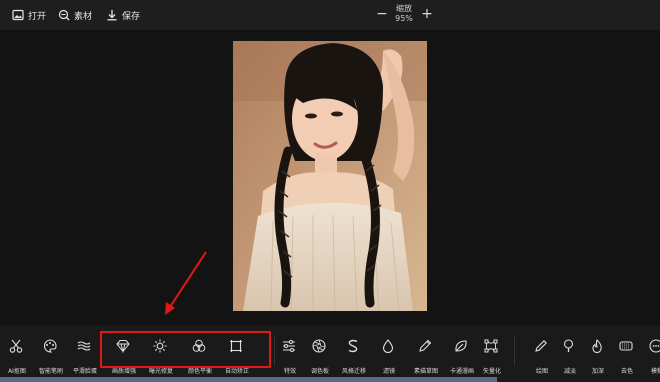  Describe the element at coordinates (492, 355) in the screenshot. I see `tool-vector-nodes-button: 矢量化` at that location.